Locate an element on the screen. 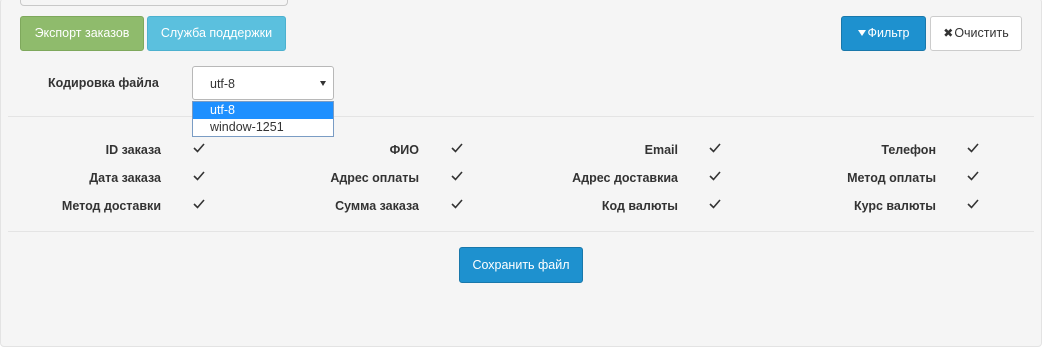 Image resolution: width=1044 pixels, height=350 pixels. filter-button-label: Фильтр is located at coordinates (888, 33).